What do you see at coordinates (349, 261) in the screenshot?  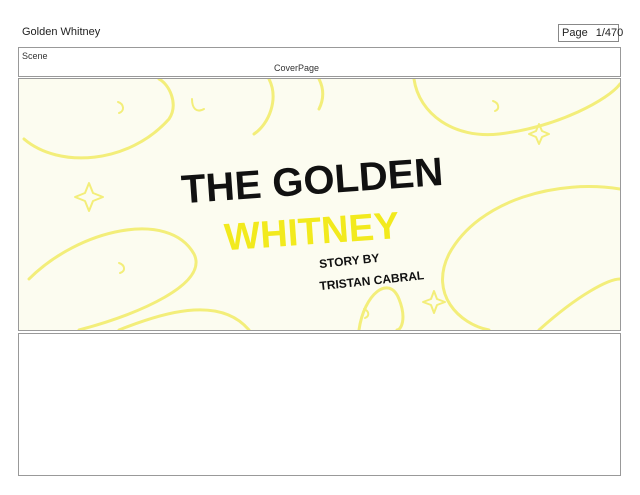 I see `credit-line-1: STORY BY` at bounding box center [349, 261].